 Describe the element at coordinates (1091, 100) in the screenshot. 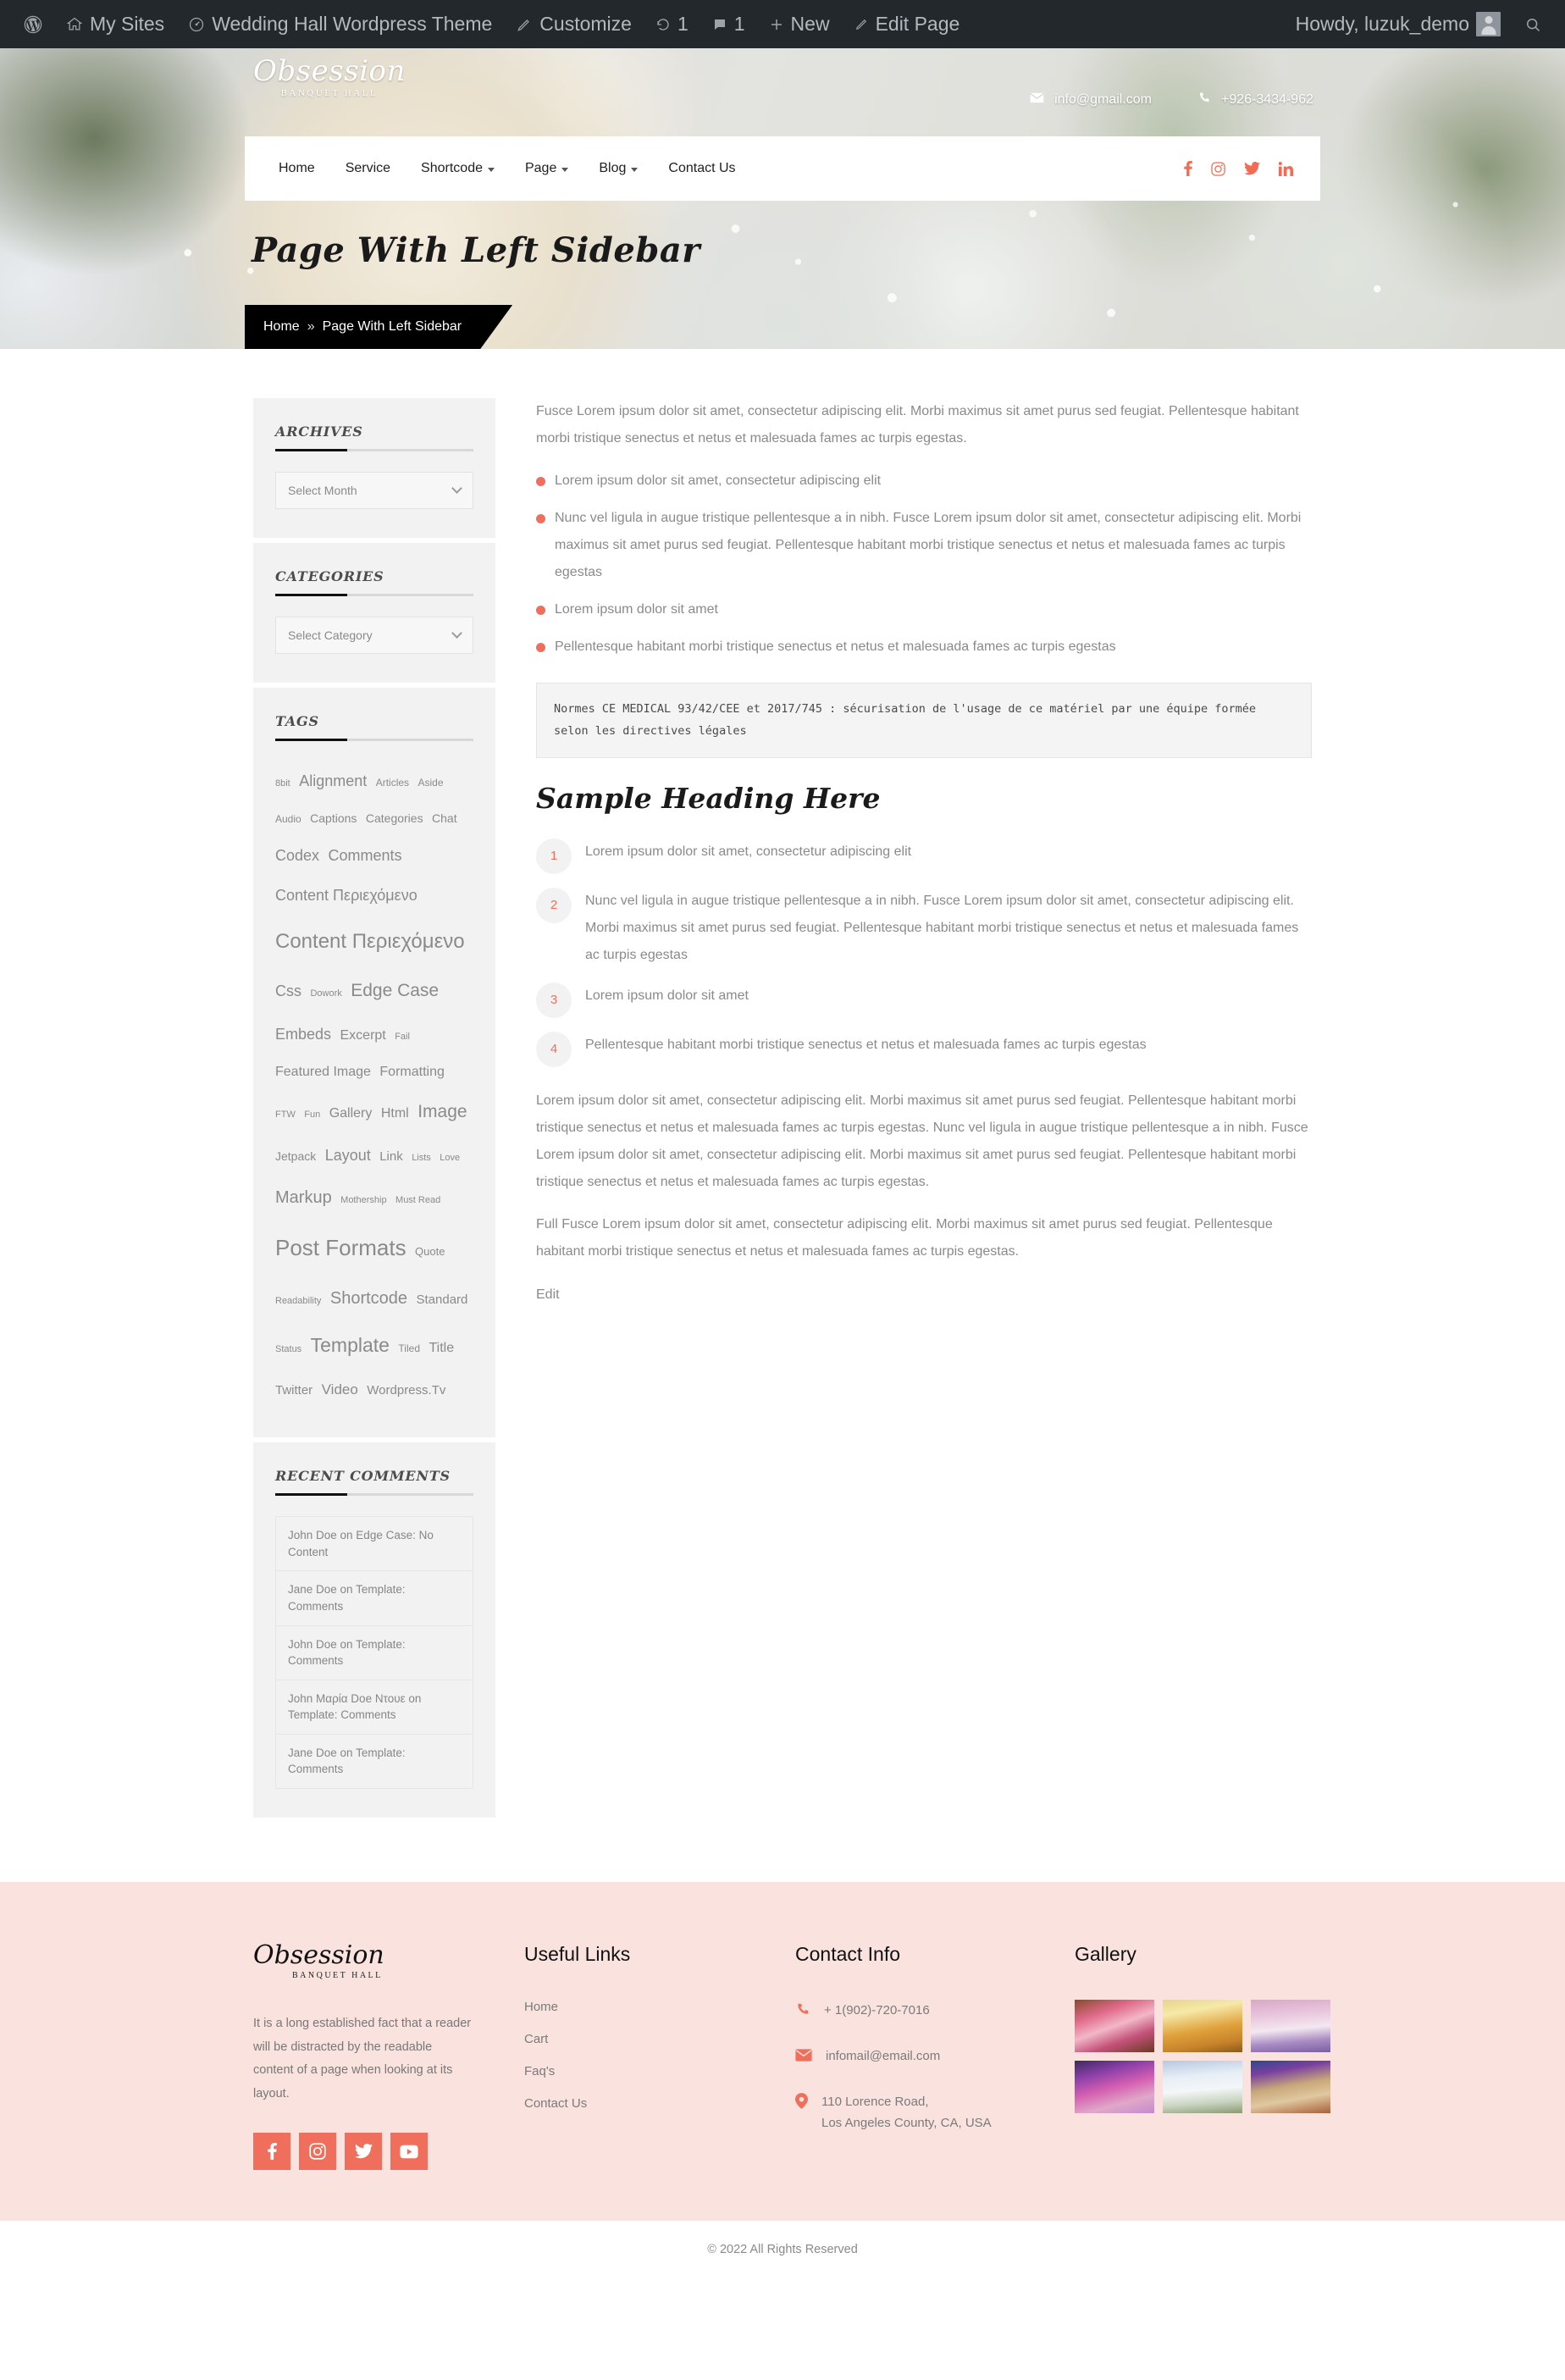

I see `header-email: info@gmail.com` at that location.